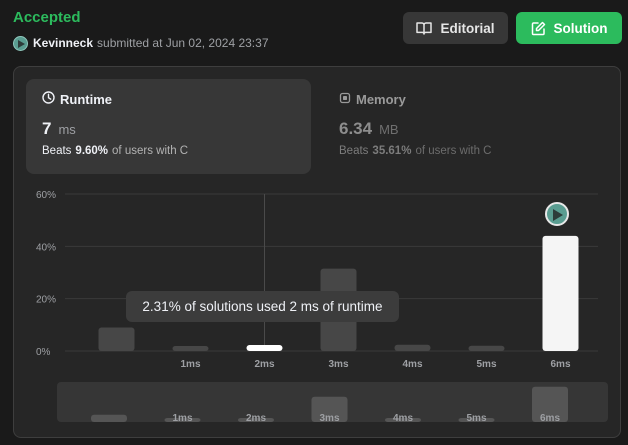 Image resolution: width=628 pixels, height=445 pixels. I want to click on overview-bar-0ms, so click(109, 418).